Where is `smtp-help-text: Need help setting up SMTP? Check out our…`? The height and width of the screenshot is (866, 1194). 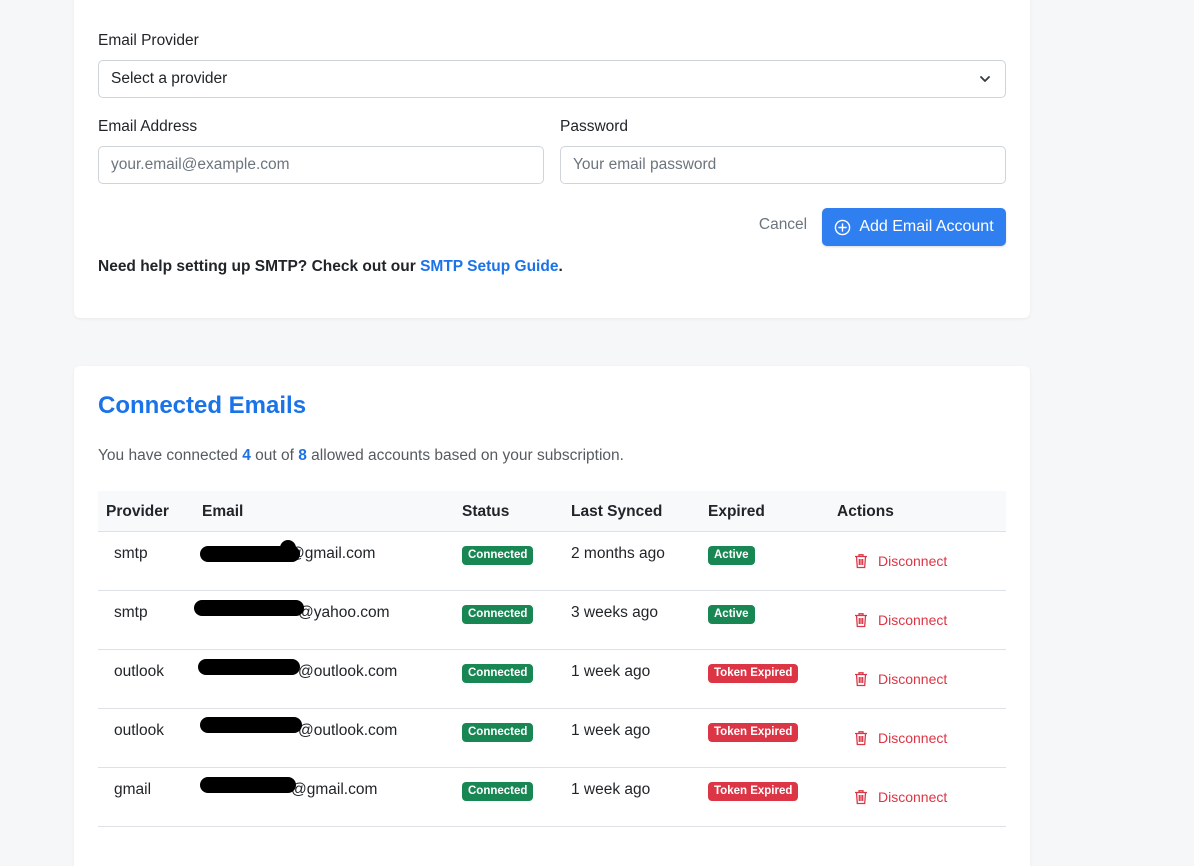
smtp-help-text: Need help setting up SMTP? Check out our… is located at coordinates (330, 266).